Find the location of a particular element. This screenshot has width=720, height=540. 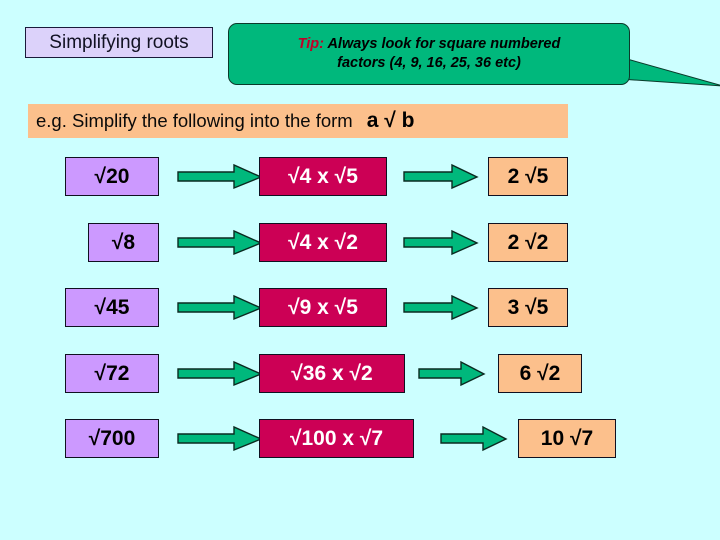

page-title: Simplifying roots is located at coordinates (119, 42).